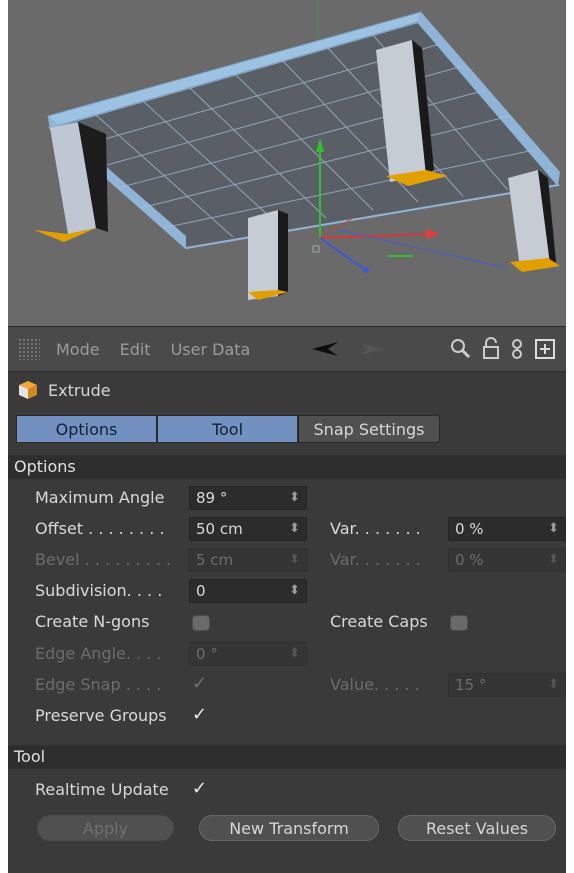 The height and width of the screenshot is (873, 574). I want to click on offset-value: 50 cm, so click(219, 529).